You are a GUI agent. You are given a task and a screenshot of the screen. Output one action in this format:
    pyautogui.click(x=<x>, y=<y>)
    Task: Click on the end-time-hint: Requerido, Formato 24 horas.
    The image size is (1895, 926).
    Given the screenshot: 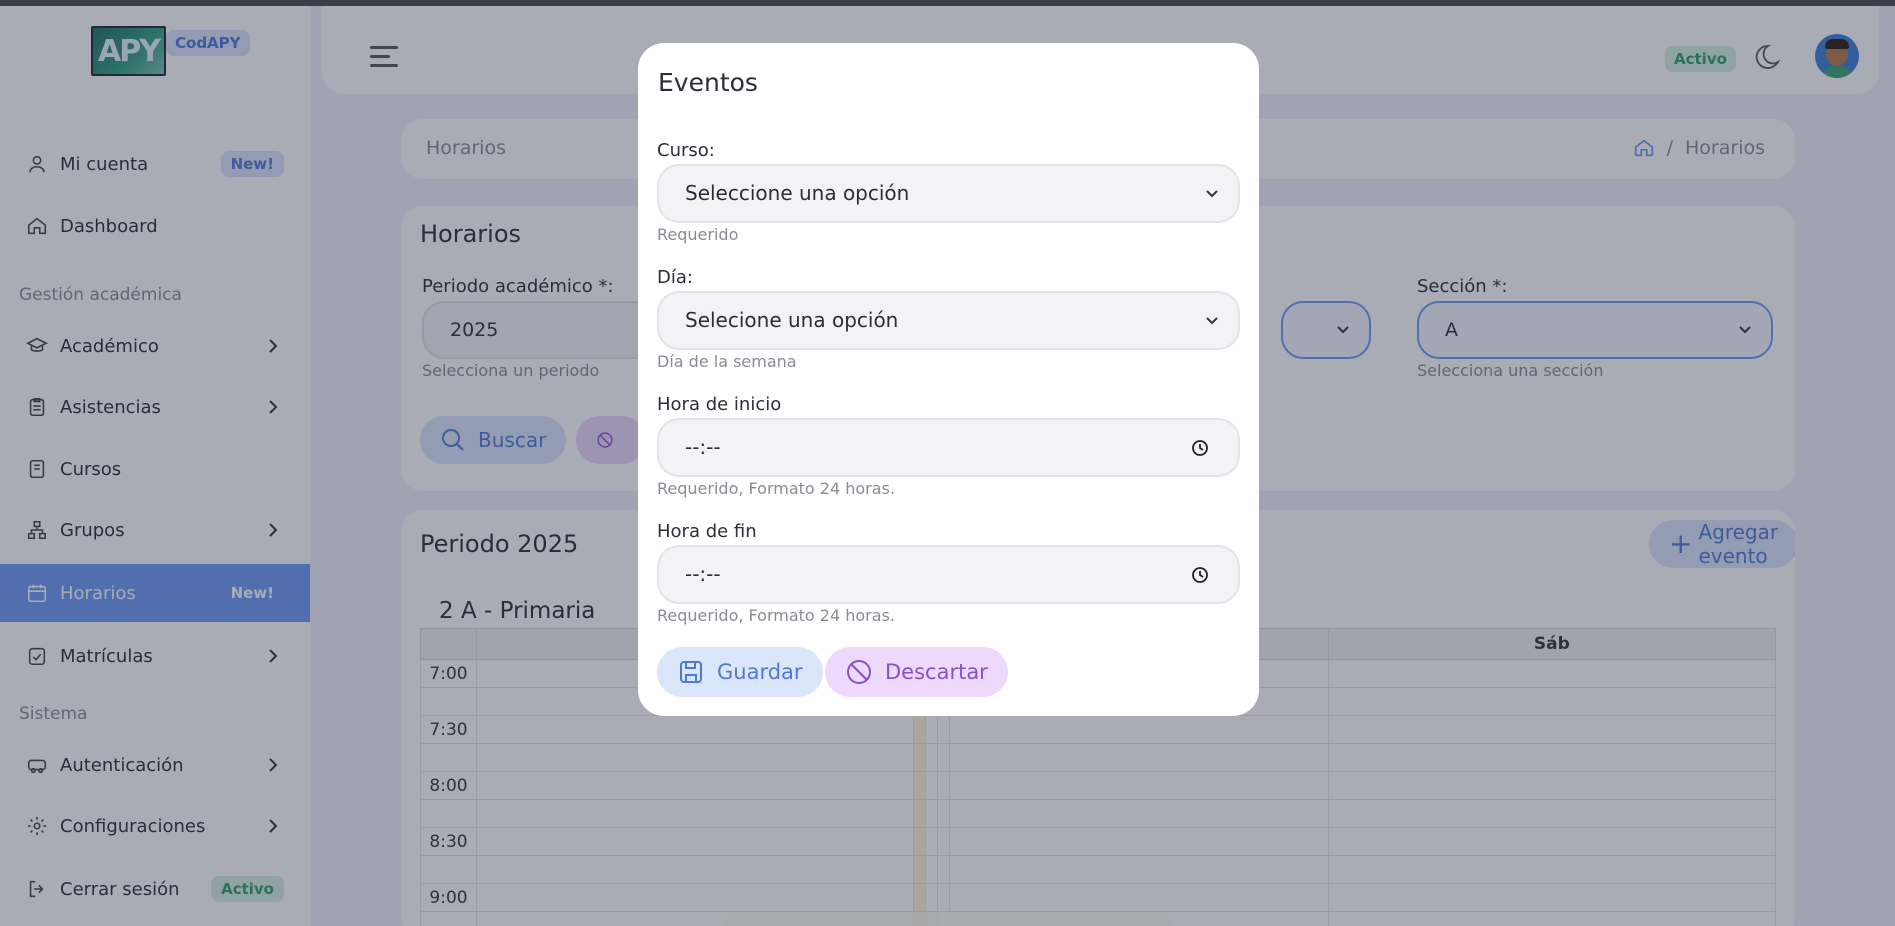 What is the action you would take?
    pyautogui.click(x=776, y=615)
    